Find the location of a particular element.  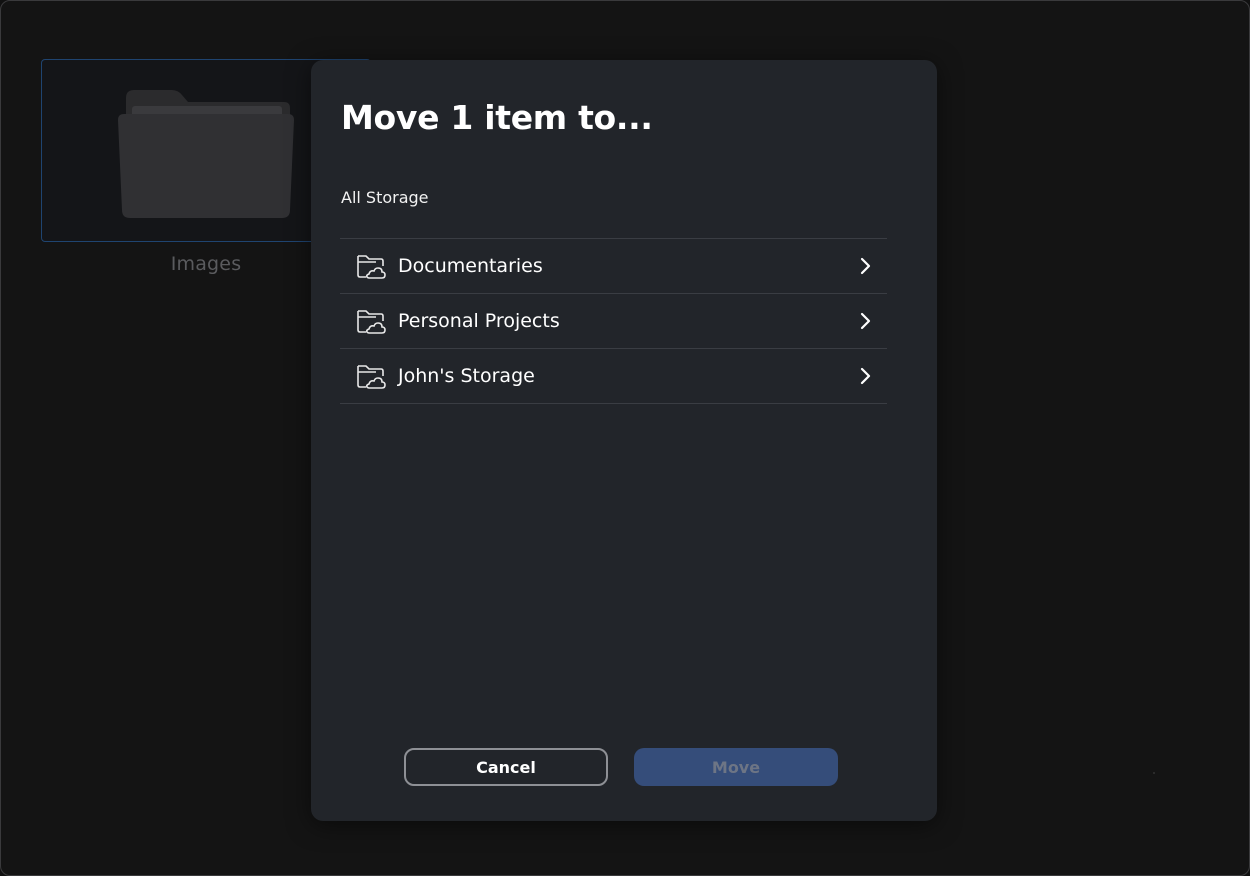

folder-row-documentaries: Documentaries is located at coordinates (613, 266).